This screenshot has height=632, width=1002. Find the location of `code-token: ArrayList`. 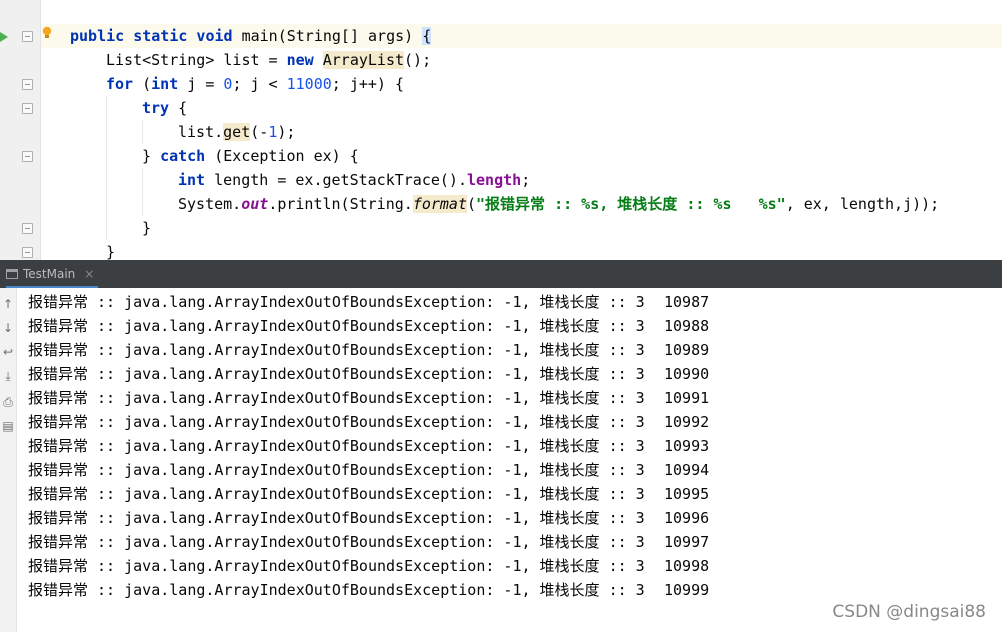

code-token: ArrayList is located at coordinates (363, 60).